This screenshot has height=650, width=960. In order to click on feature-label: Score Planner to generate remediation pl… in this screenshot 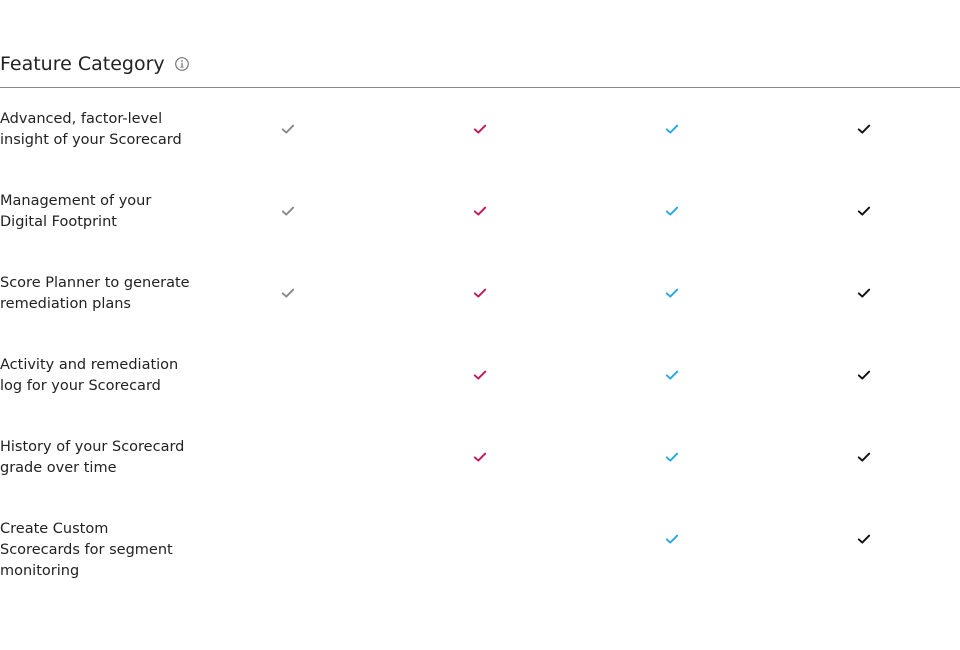, I will do `click(95, 293)`.